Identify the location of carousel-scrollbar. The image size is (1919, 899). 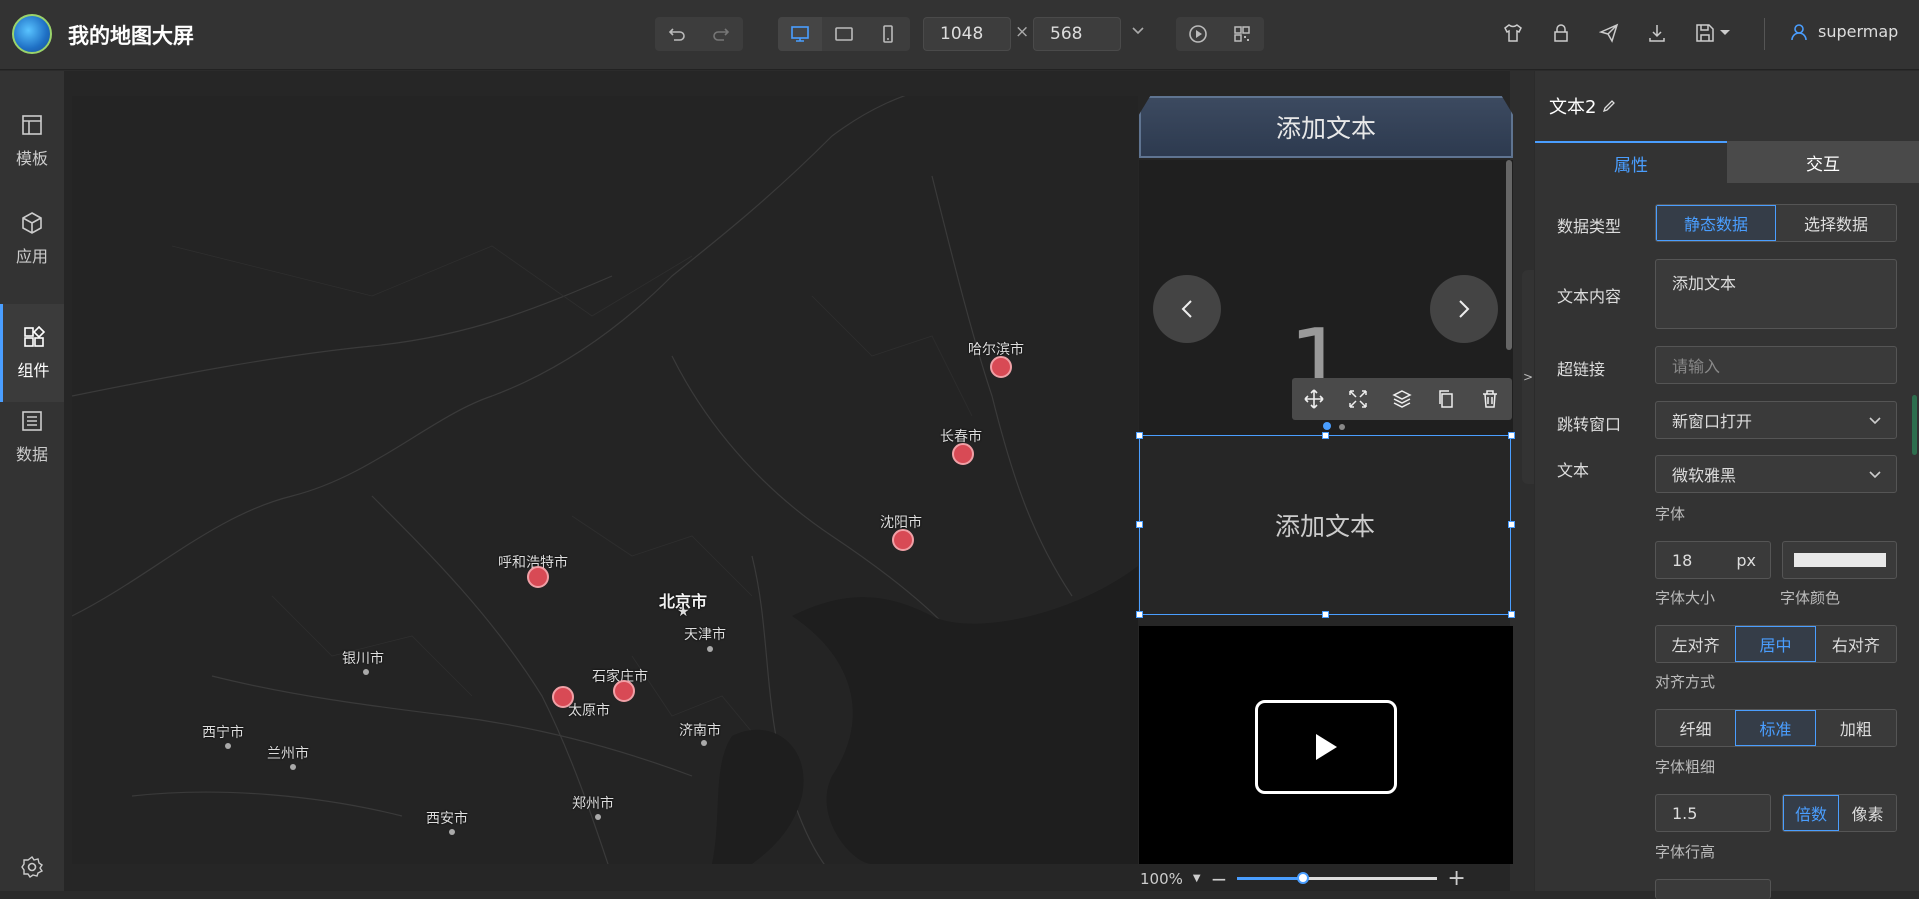
(1509, 255).